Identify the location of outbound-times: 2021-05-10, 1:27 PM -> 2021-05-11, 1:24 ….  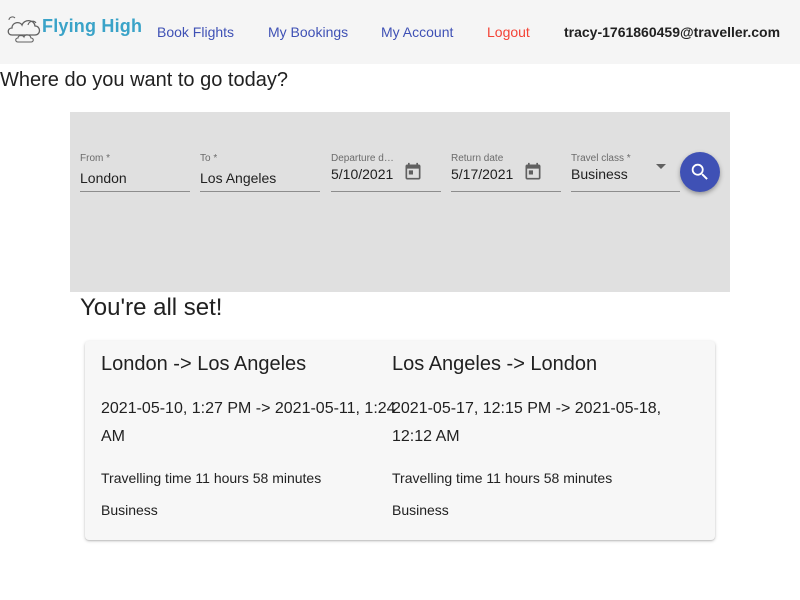
(248, 422).